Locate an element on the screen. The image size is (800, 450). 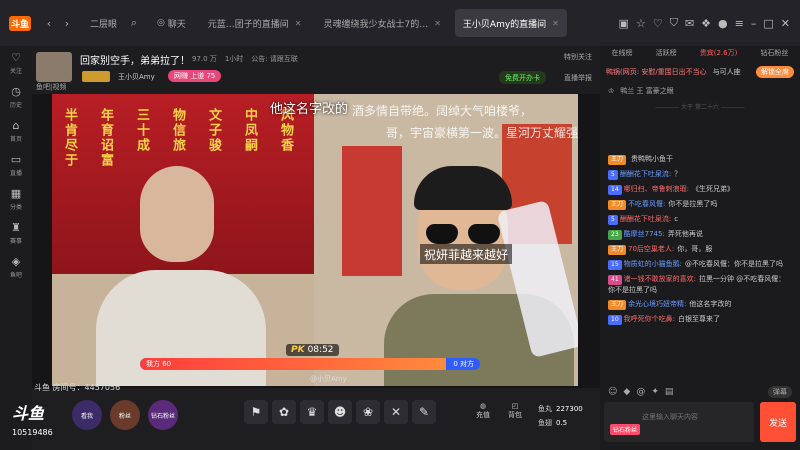
image-icon: ▤ is located at coordinates (669, 392).